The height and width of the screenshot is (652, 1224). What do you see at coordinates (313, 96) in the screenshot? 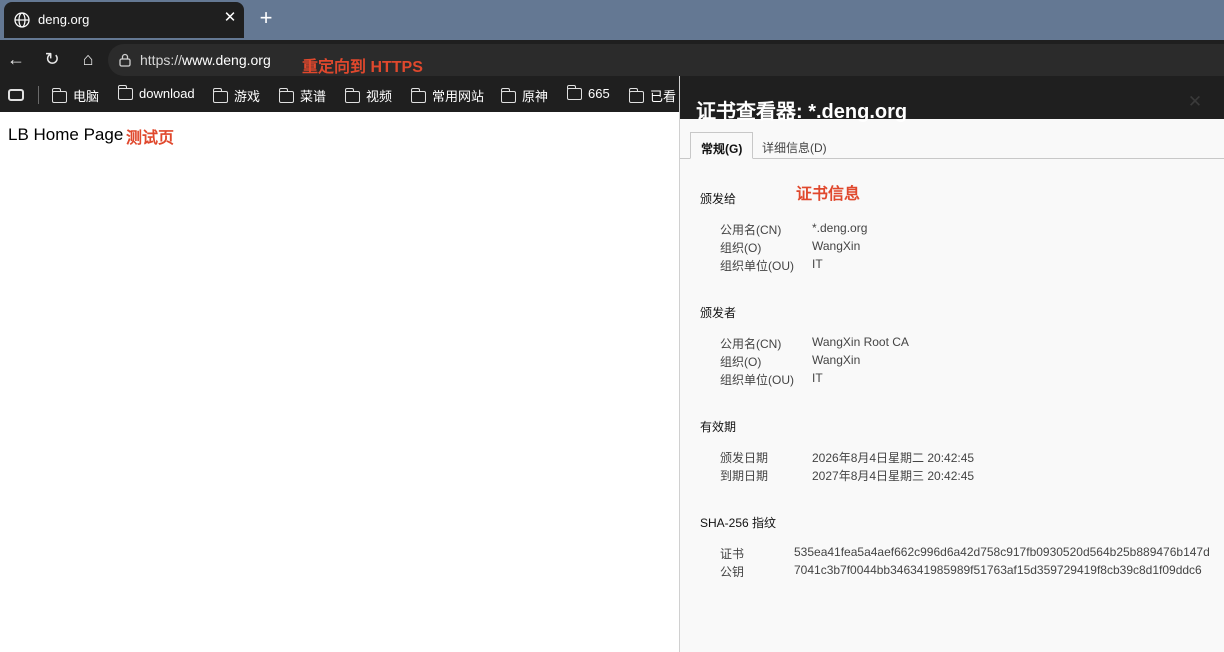
I see `bookmark-label: 菜谱` at bounding box center [313, 96].